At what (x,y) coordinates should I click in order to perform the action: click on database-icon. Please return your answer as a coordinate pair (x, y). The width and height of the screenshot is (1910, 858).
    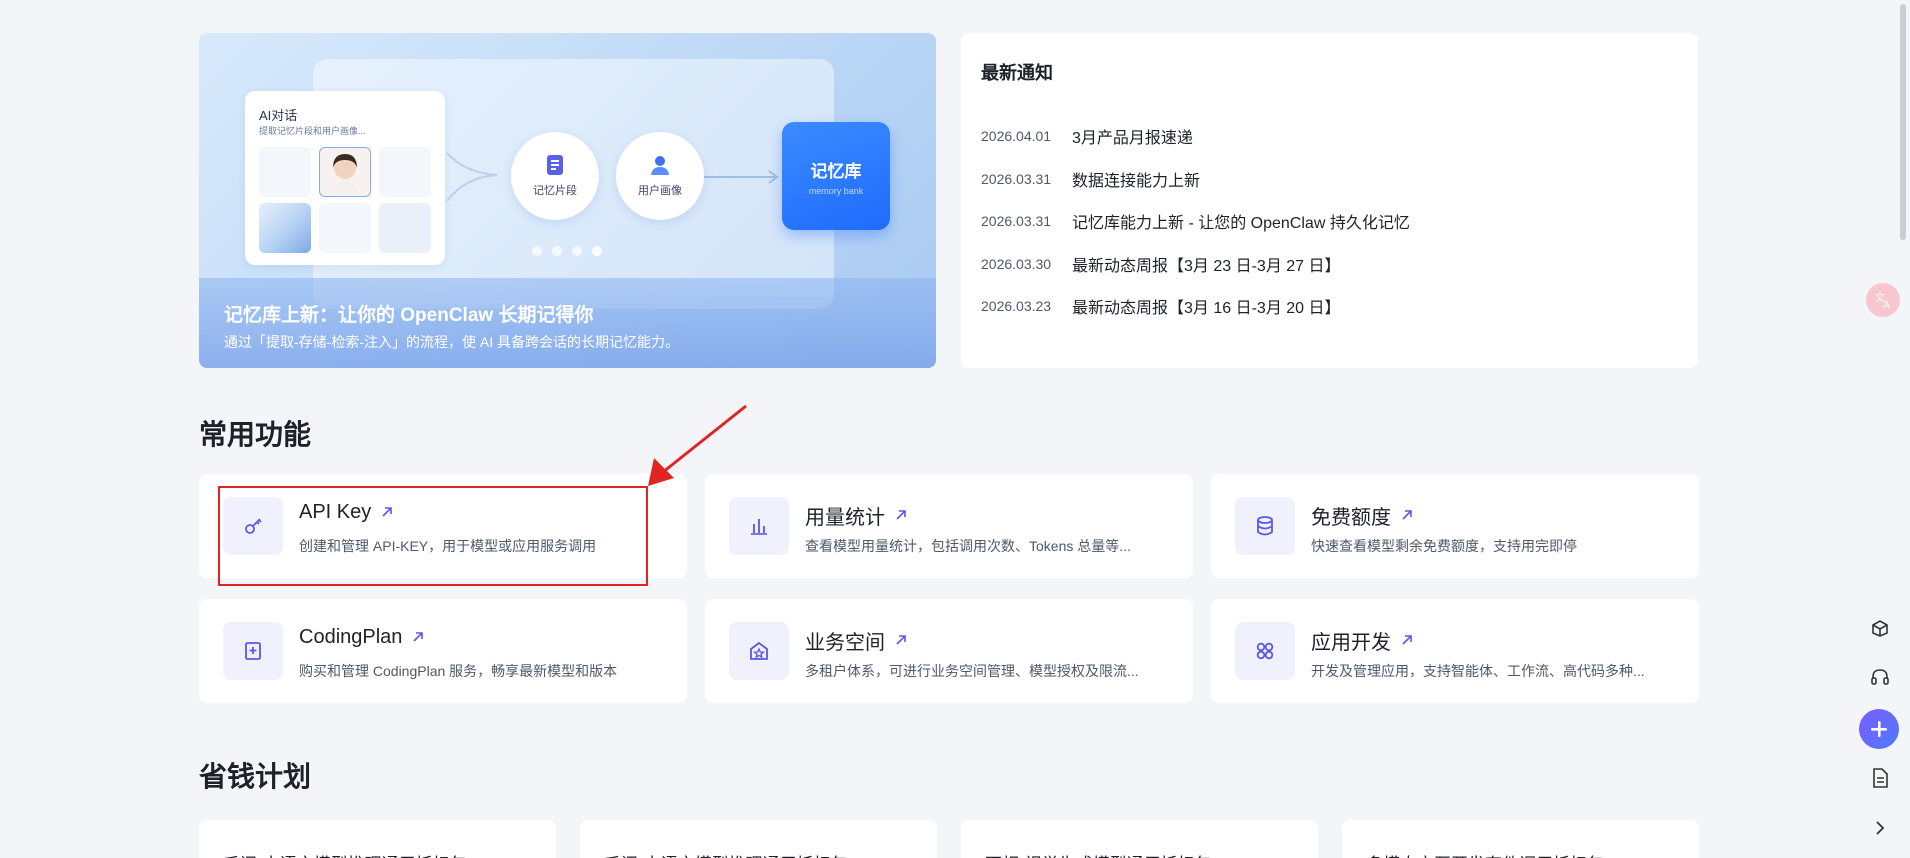
    Looking at the image, I should click on (1265, 526).